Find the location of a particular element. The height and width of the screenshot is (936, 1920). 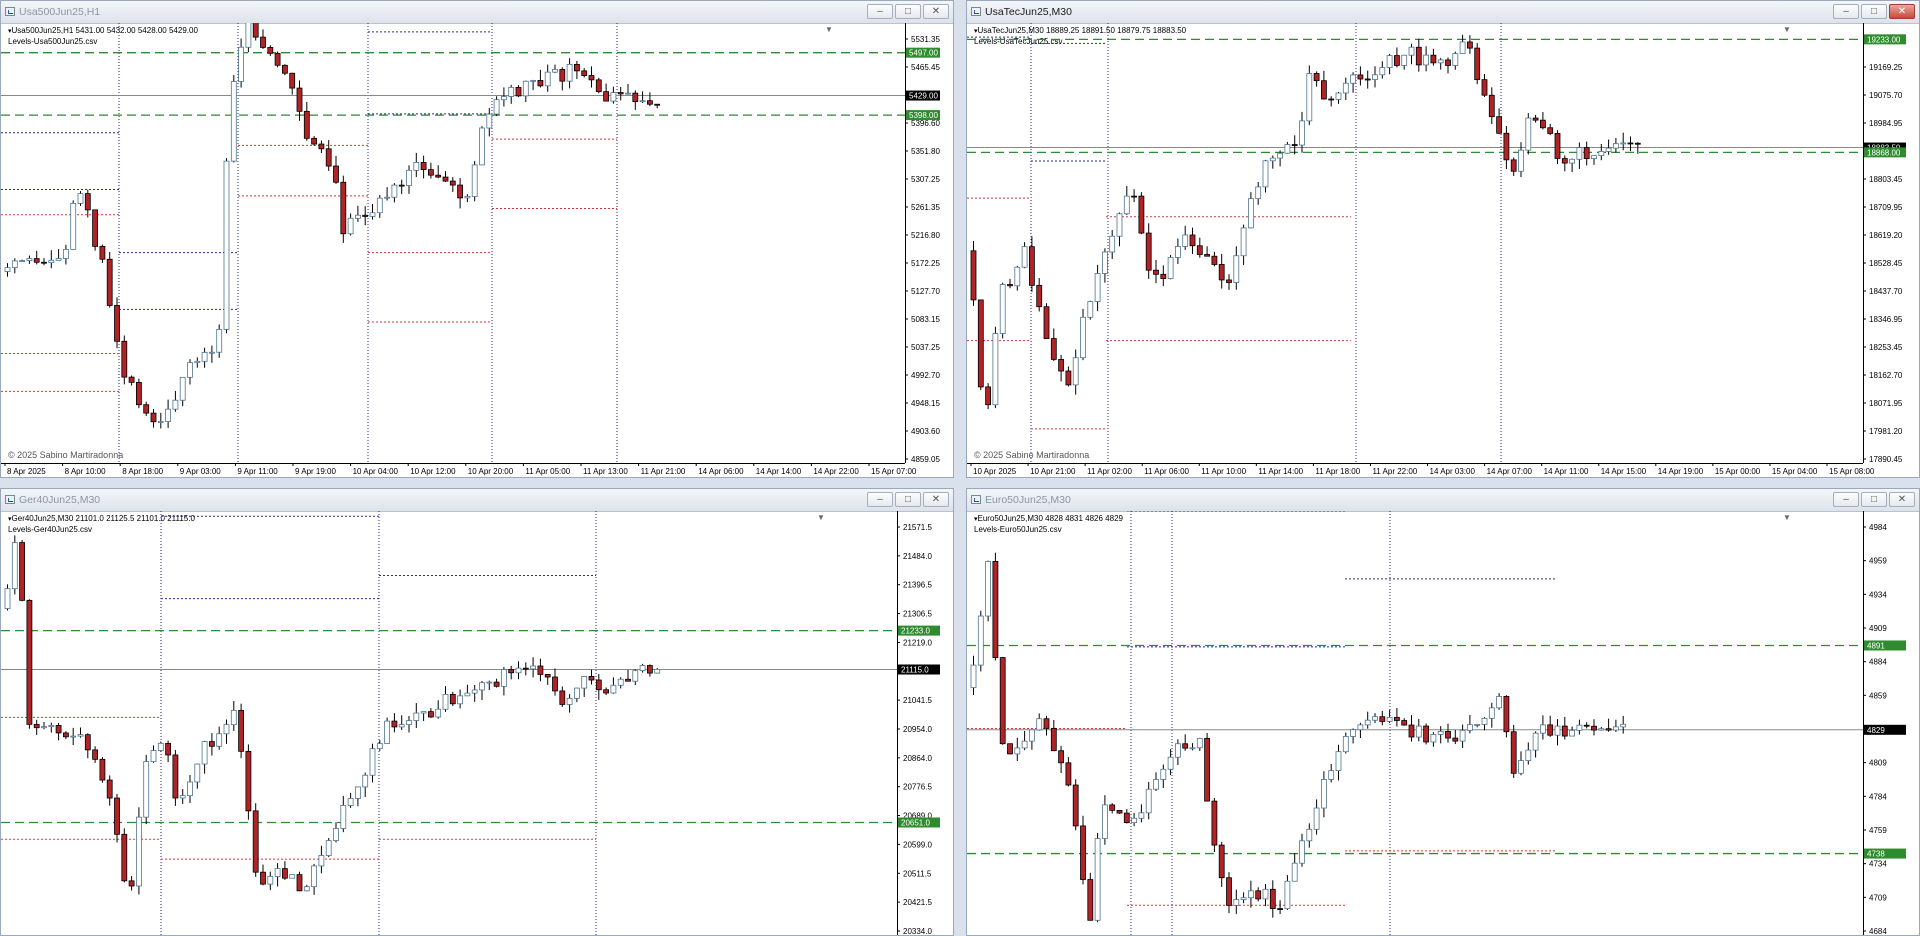

price-tick-label: 4784 is located at coordinates (1878, 796).